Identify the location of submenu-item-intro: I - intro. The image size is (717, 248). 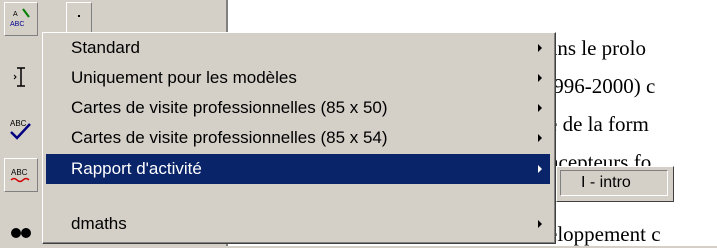
(614, 183).